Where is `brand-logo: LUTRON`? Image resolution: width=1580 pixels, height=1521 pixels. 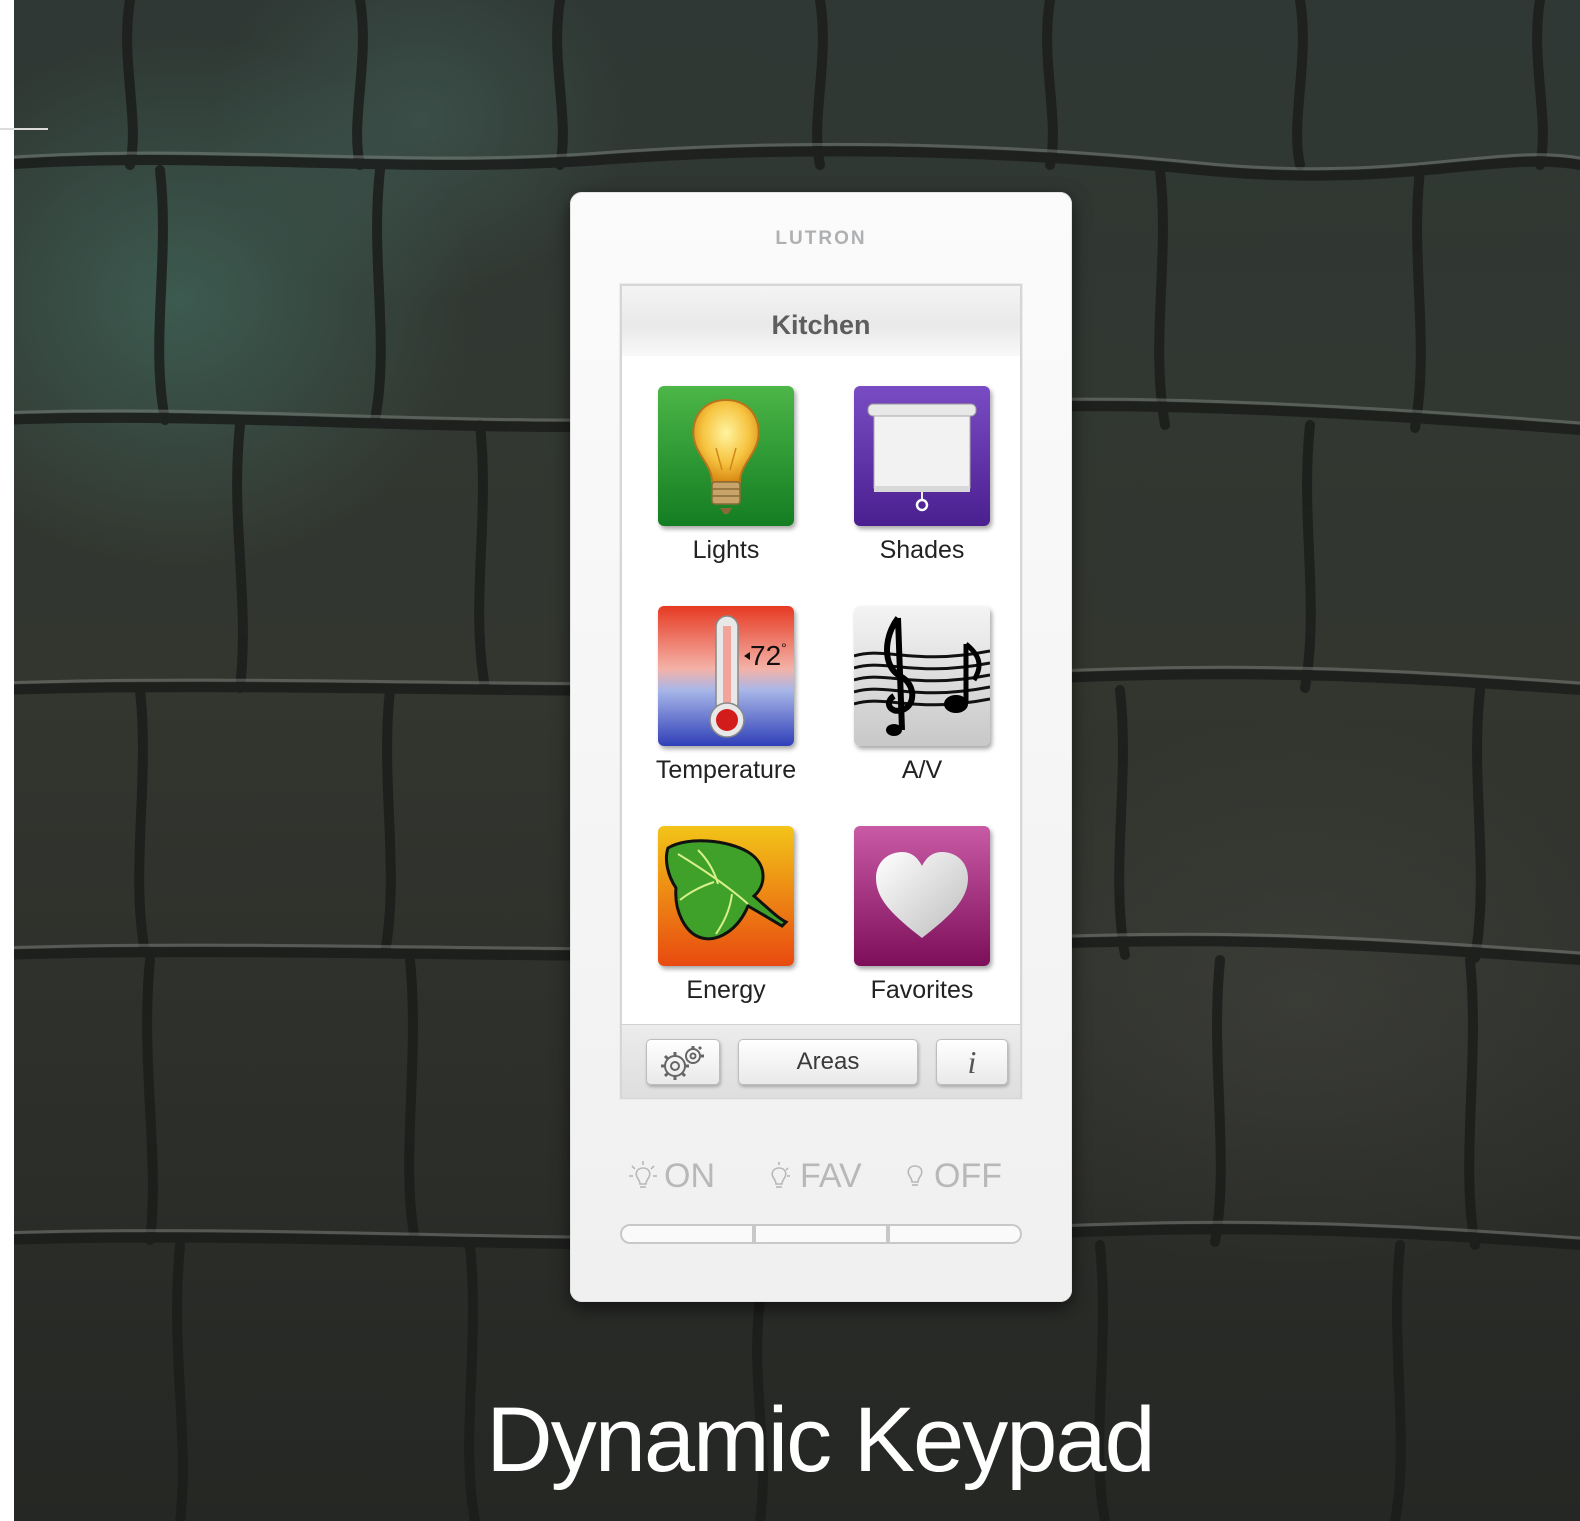
brand-logo: LUTRON is located at coordinates (821, 238).